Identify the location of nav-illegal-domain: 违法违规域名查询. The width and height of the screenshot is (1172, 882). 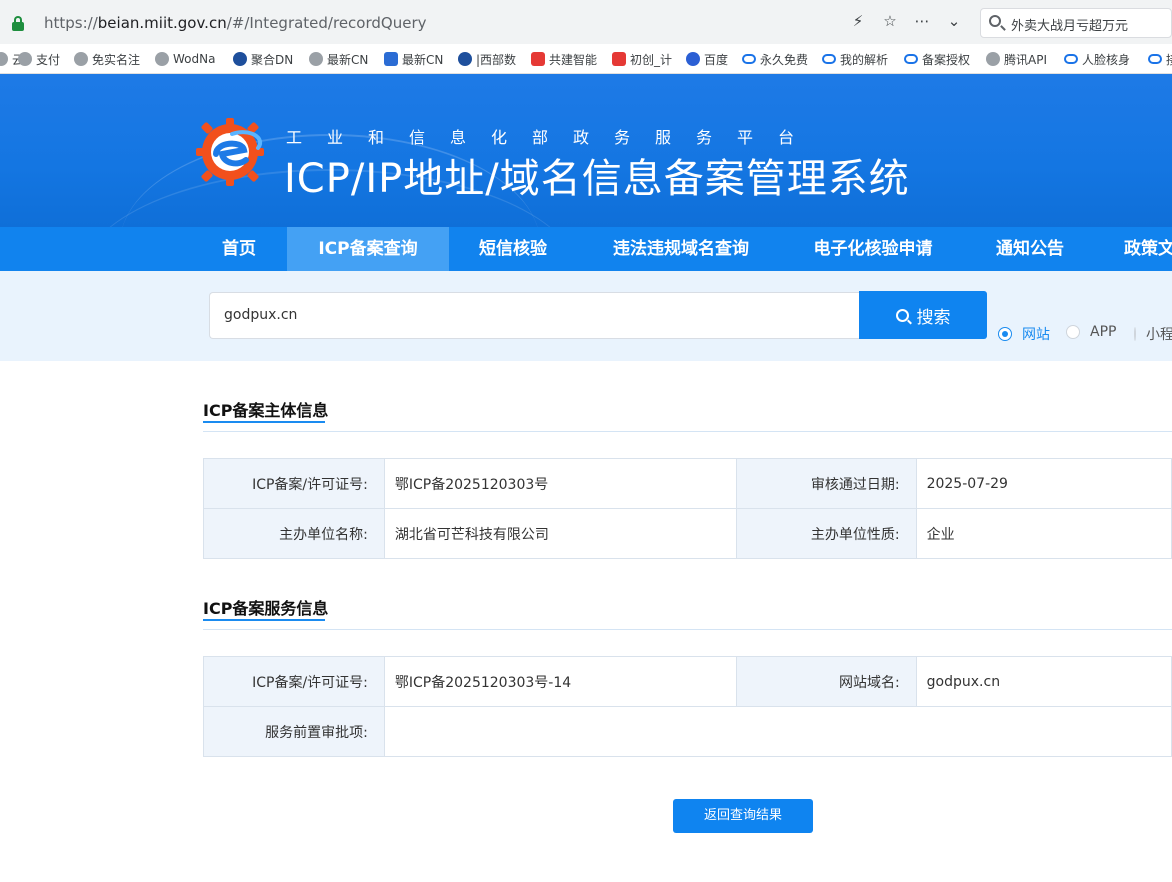
(681, 249).